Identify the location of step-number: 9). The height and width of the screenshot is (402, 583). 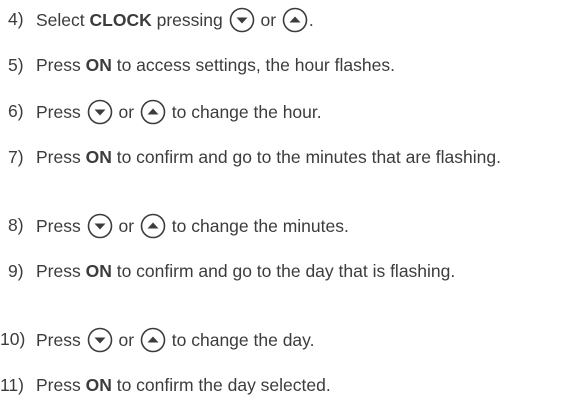
(16, 271).